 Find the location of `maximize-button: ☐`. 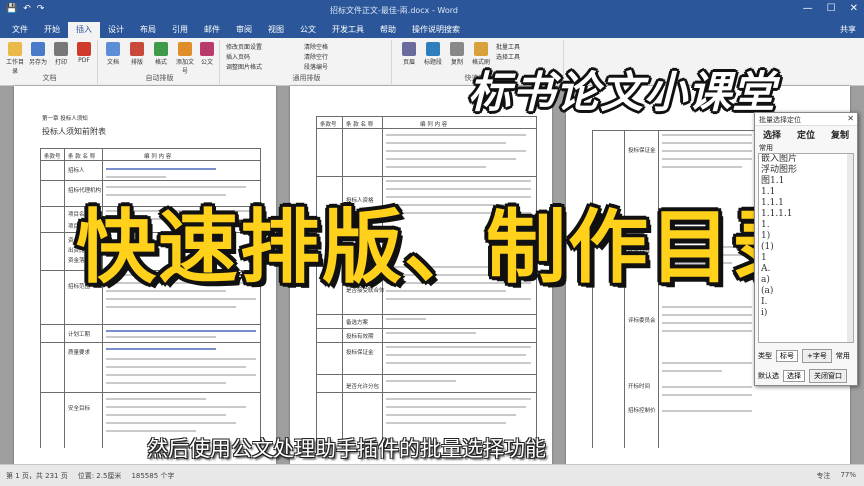

maximize-button: ☐ is located at coordinates (831, 8).